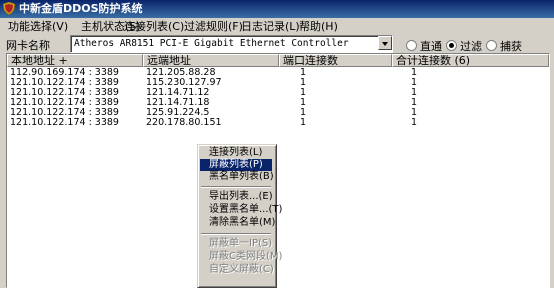 The width and height of the screenshot is (554, 288). I want to click on column-header-port-connections: 端口连接数, so click(335, 60).